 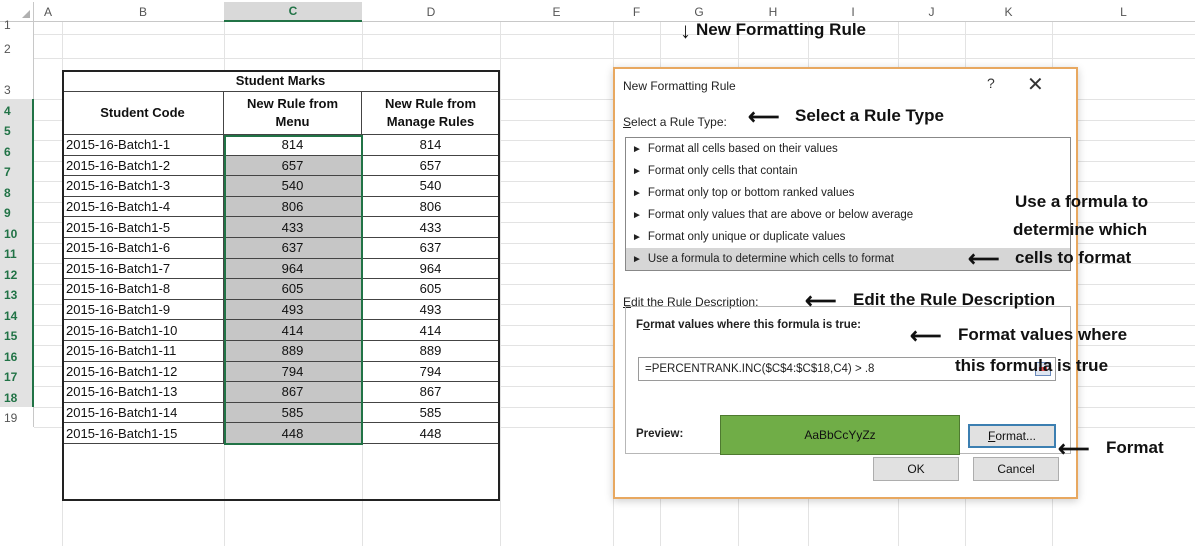 What do you see at coordinates (431, 166) in the screenshot?
I see `manage-value-cell: 657` at bounding box center [431, 166].